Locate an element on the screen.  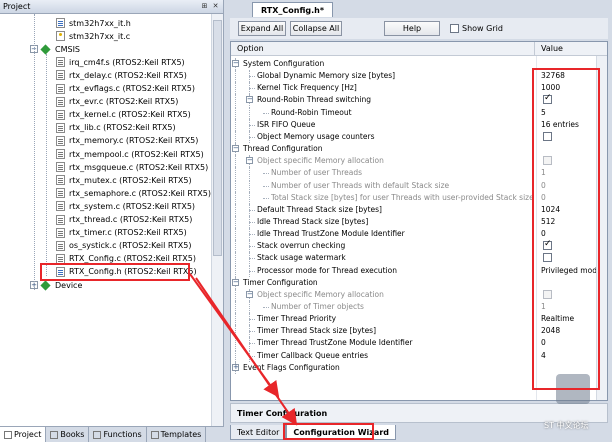
config-row: − Round-Robin Thread switching is located at coordinates (419, 100).